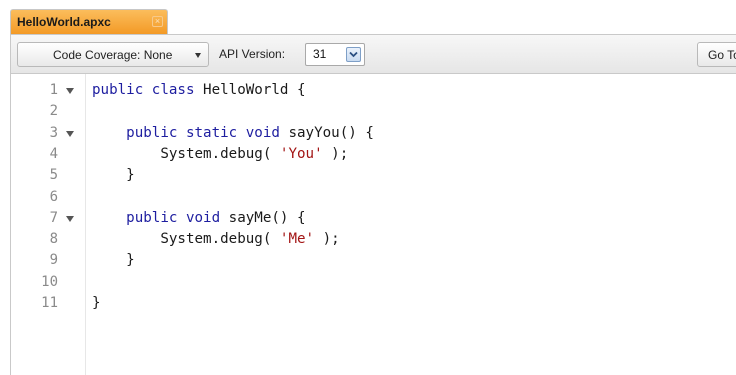 This screenshot has height=375, width=736. What do you see at coordinates (53, 111) in the screenshot?
I see `line-number: 2` at bounding box center [53, 111].